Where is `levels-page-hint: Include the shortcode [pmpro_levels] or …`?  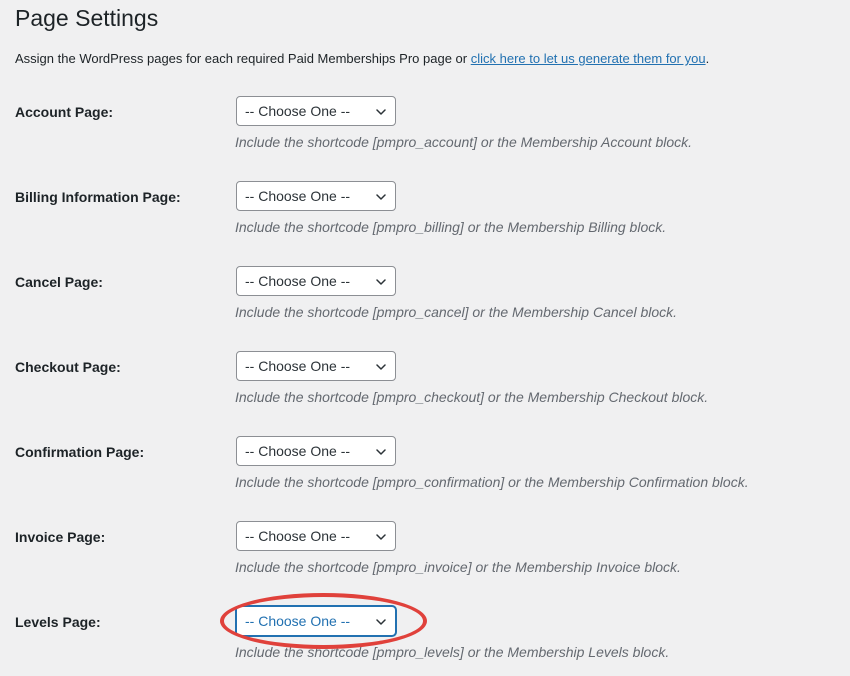
levels-page-hint: Include the shortcode [pmpro_levels] or … is located at coordinates (452, 652).